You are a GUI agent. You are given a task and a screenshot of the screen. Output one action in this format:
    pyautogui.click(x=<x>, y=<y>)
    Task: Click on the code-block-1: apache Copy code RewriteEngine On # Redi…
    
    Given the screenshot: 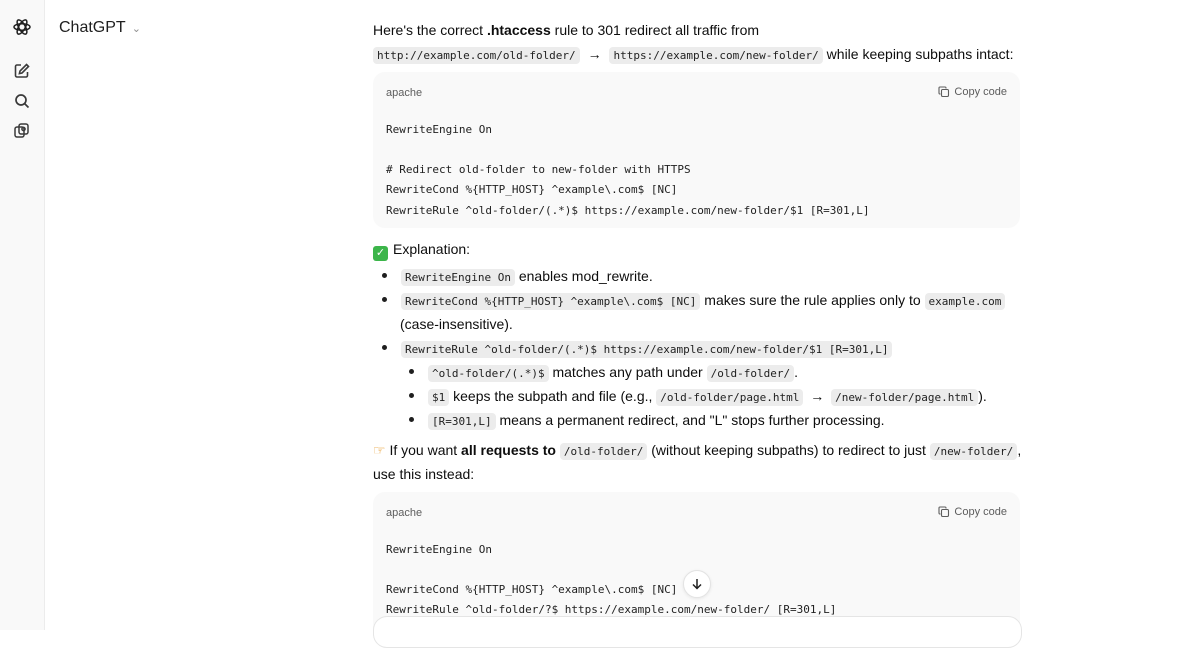 What is the action you would take?
    pyautogui.click(x=696, y=150)
    